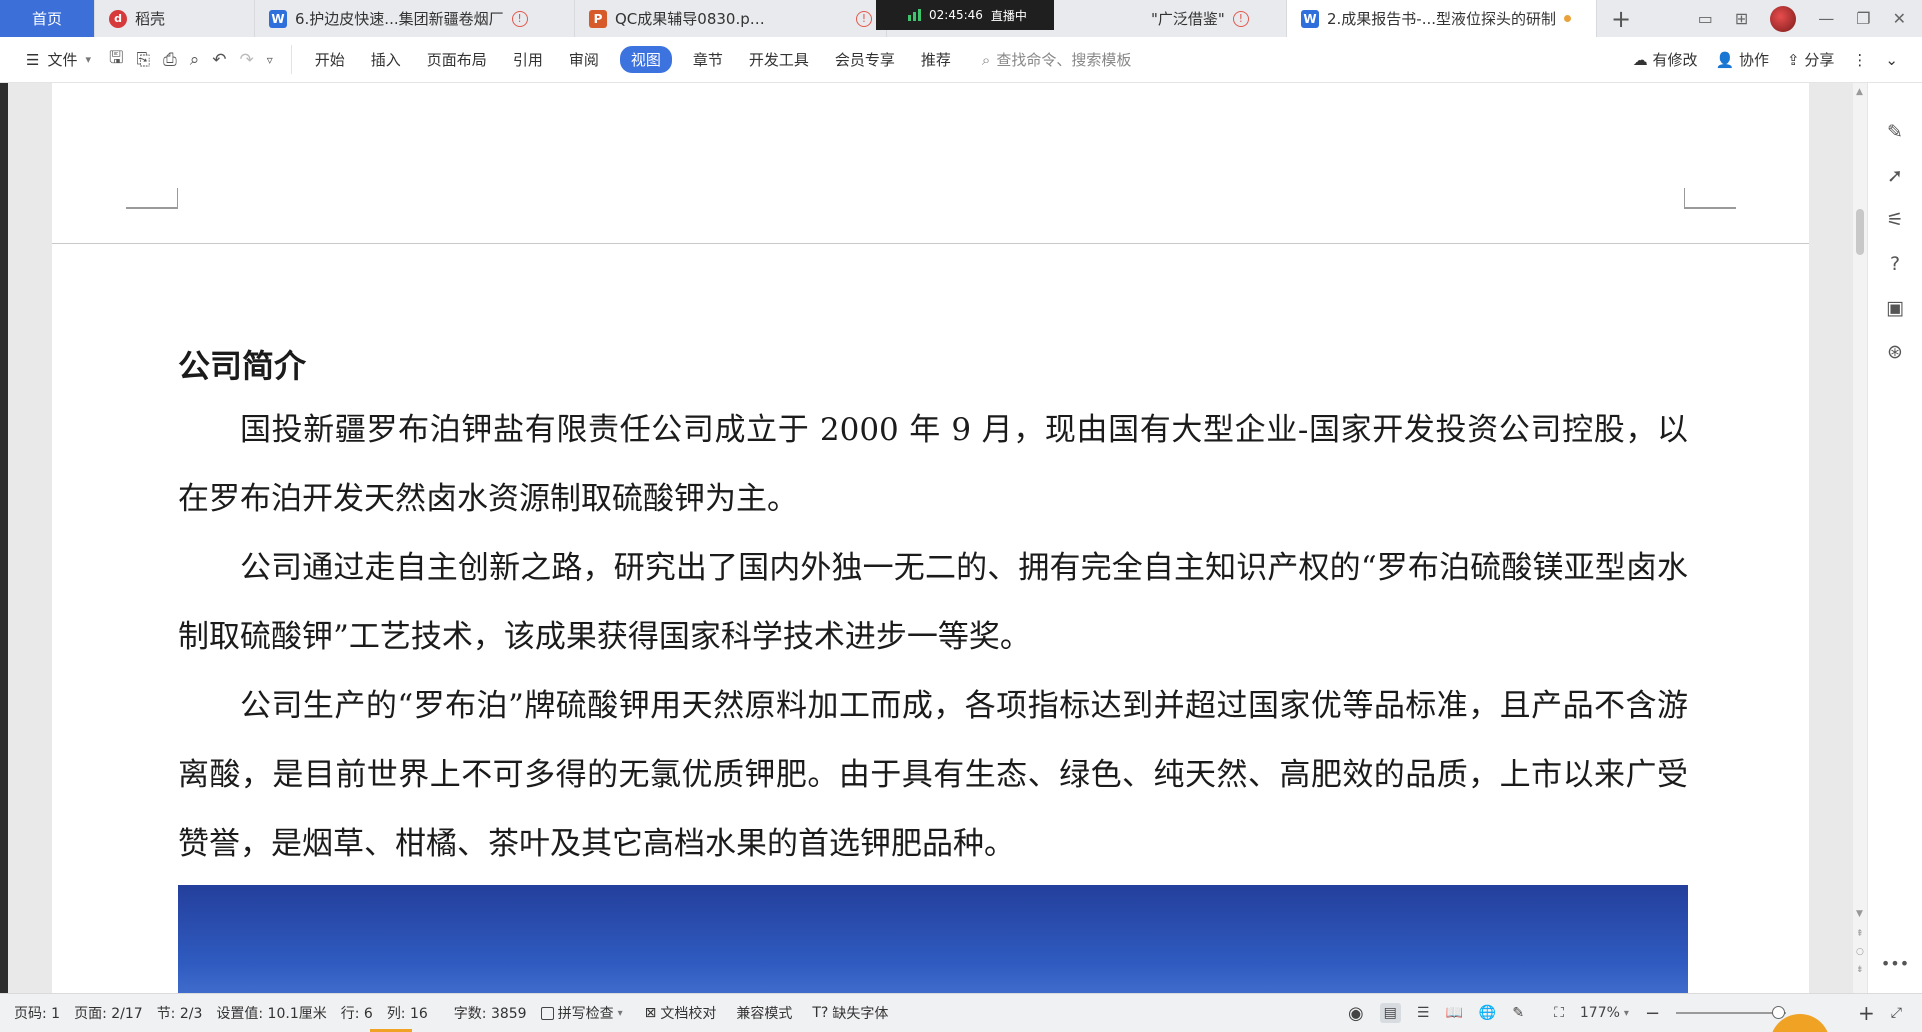 This screenshot has height=1032, width=1922. I want to click on tab-recommend: 推荐, so click(936, 59).